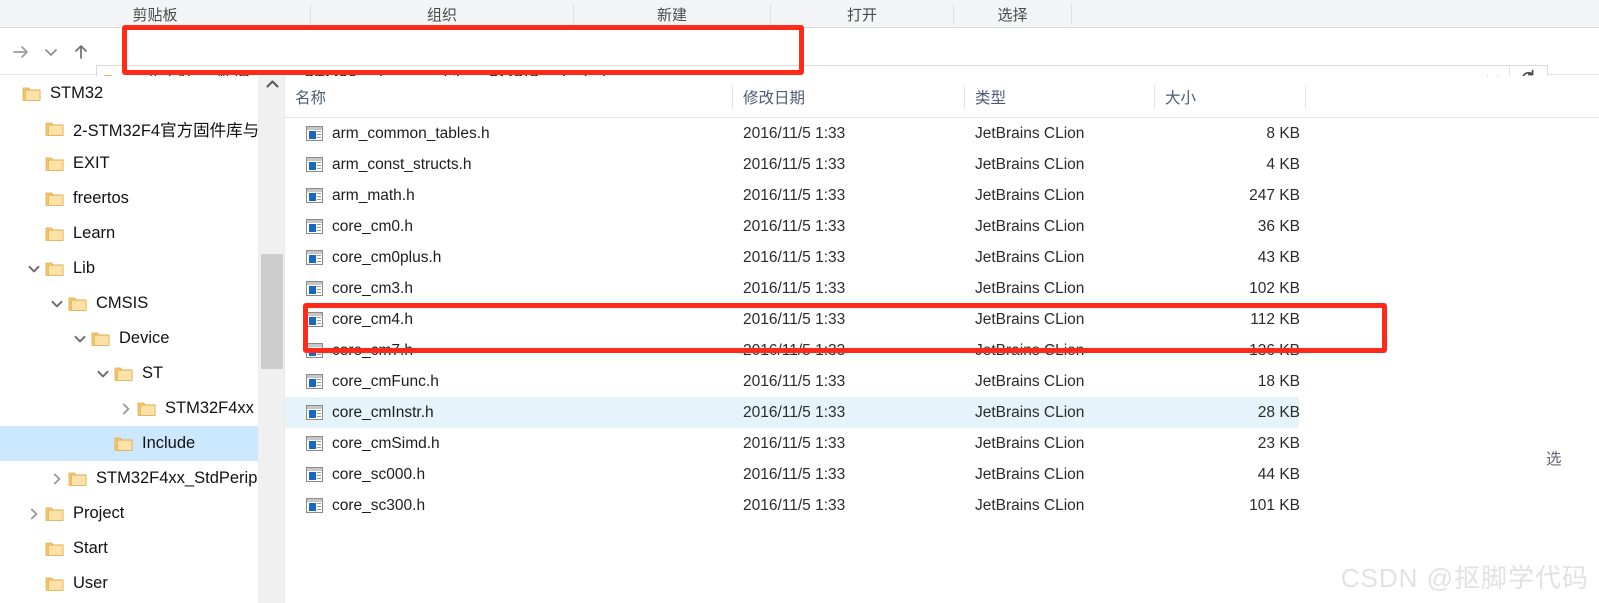 This screenshot has width=1599, height=603. Describe the element at coordinates (129, 303) in the screenshot. I see `tree-item-cmsis: CMSIS` at that location.